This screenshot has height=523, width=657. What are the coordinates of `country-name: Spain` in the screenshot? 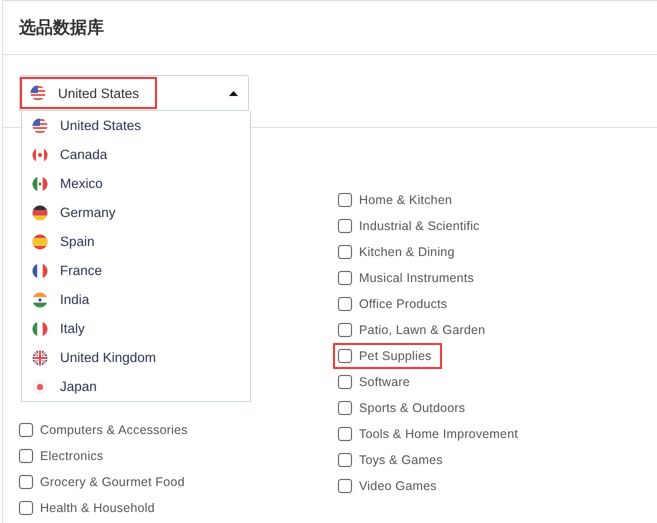 It's located at (77, 241).